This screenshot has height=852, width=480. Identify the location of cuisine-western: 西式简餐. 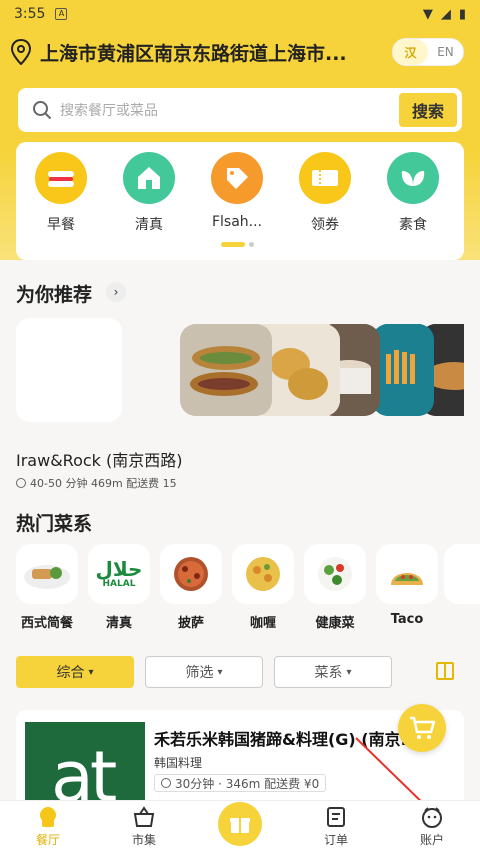
(47, 587).